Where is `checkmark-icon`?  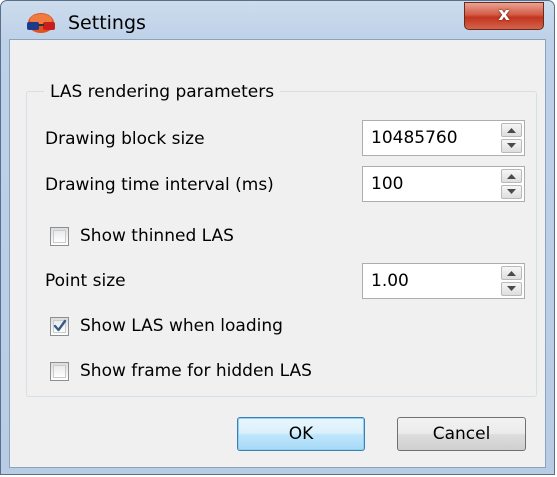
checkmark-icon is located at coordinates (60, 325).